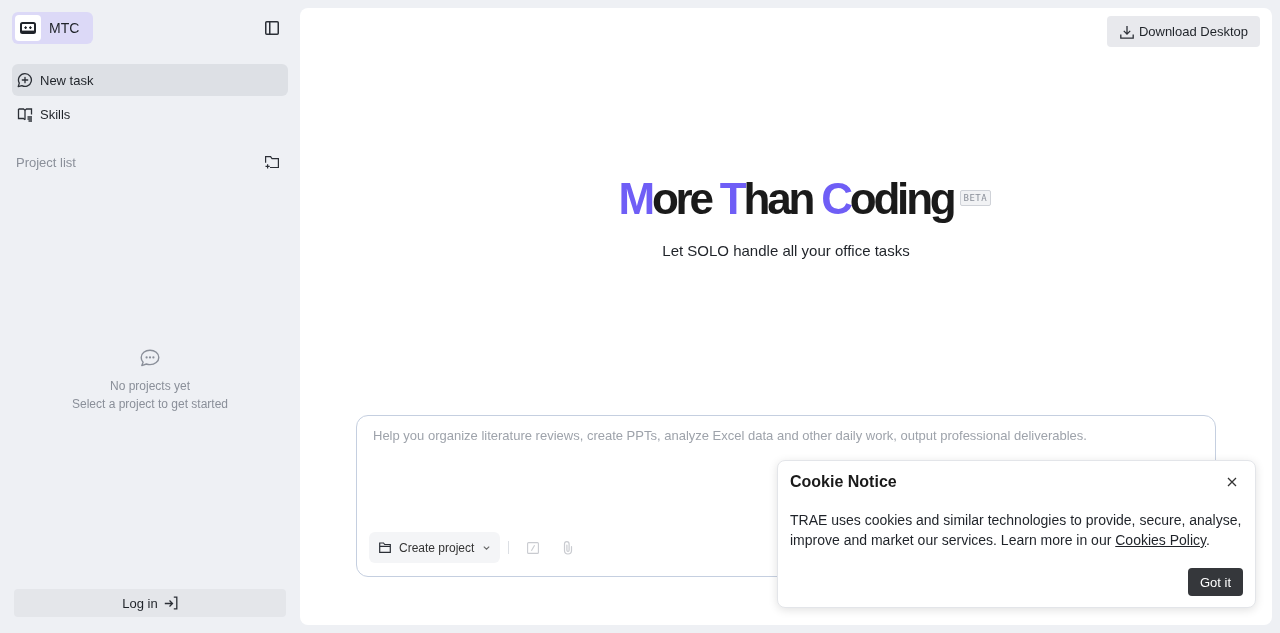 Image resolution: width=1280 pixels, height=633 pixels. What do you see at coordinates (46, 162) in the screenshot?
I see `section-title: Project list` at bounding box center [46, 162].